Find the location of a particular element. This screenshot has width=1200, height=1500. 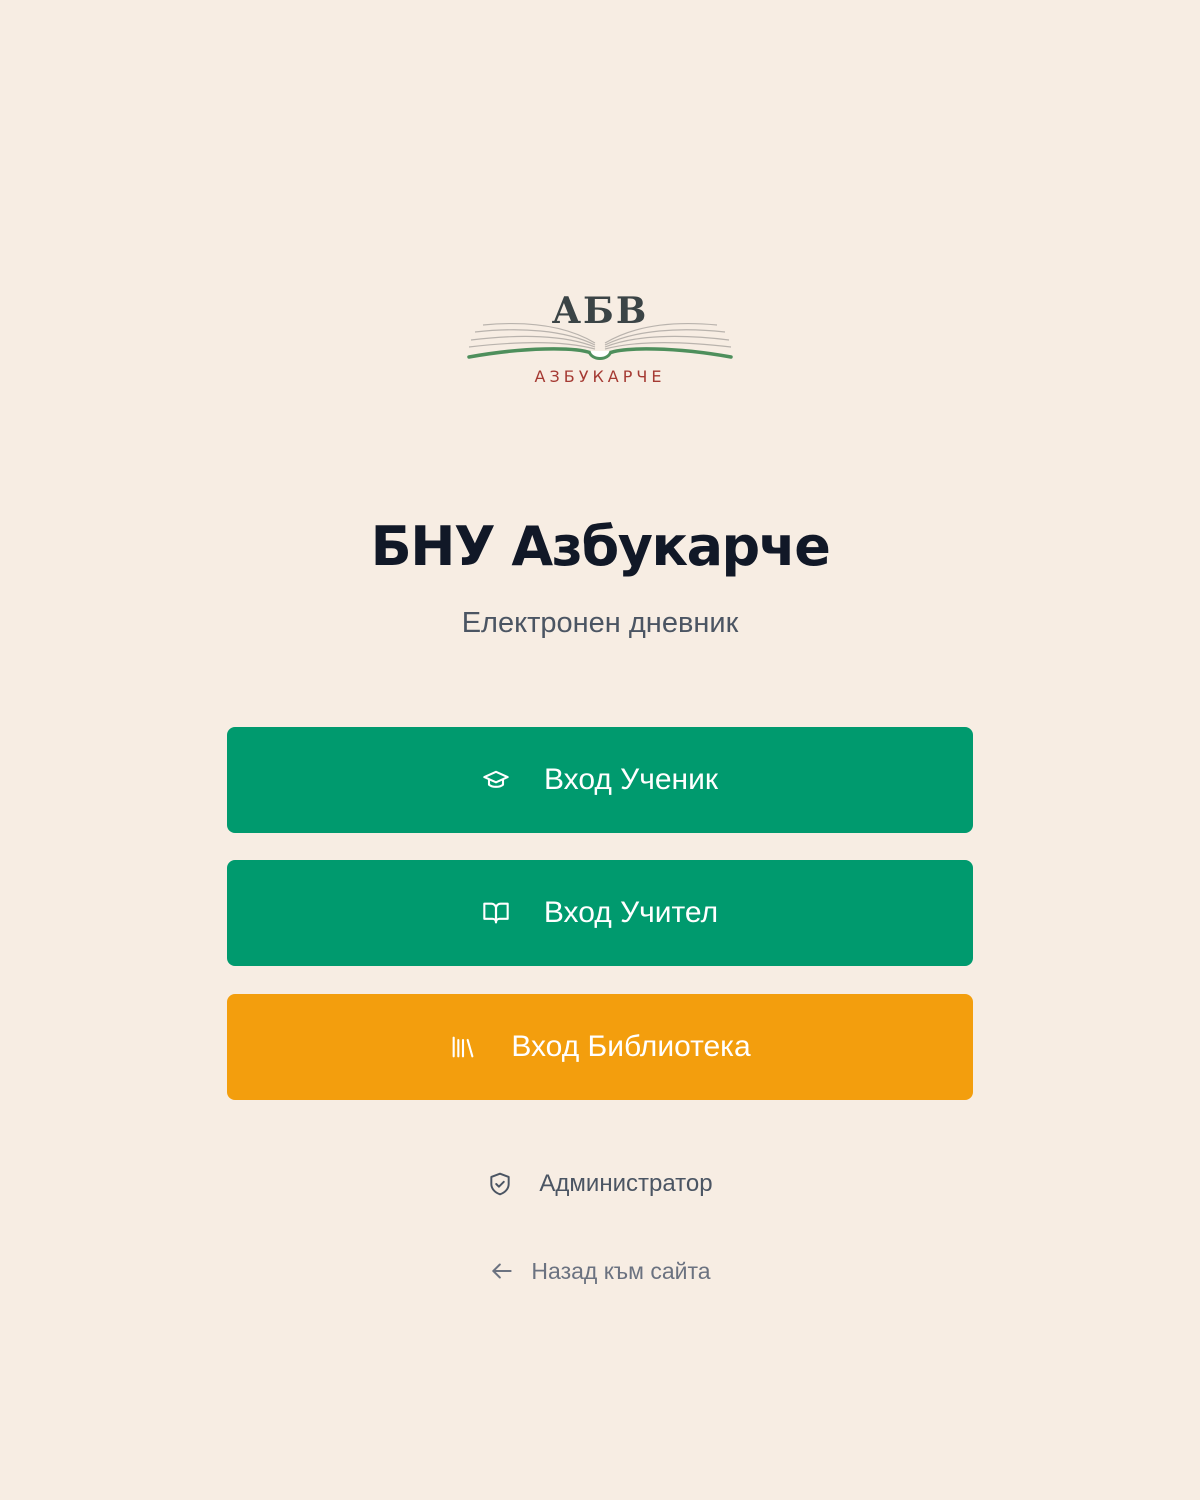

library-login-button: Вход Библиотека is located at coordinates (600, 1047).